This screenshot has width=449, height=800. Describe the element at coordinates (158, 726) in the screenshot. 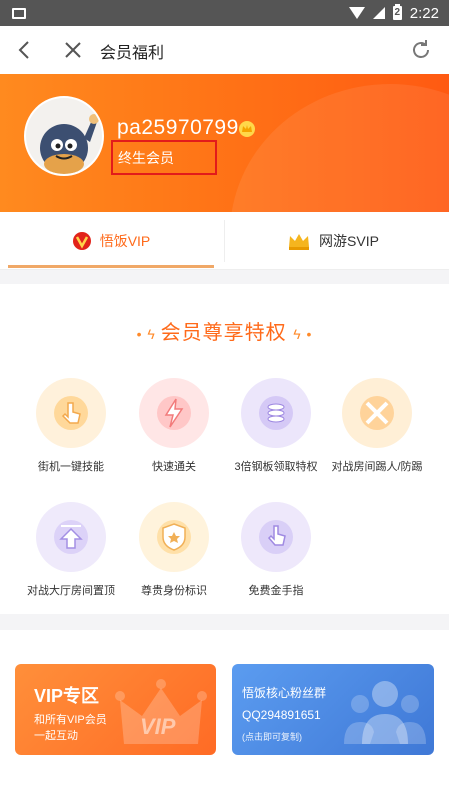

I see `vip-watermark-text: VIP` at that location.